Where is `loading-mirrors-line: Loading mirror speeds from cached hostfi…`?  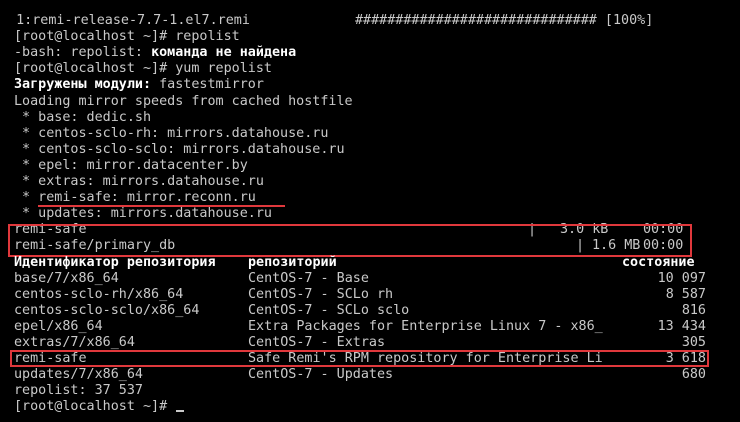
loading-mirrors-line: Loading mirror speeds from cached hostfi… is located at coordinates (183, 101).